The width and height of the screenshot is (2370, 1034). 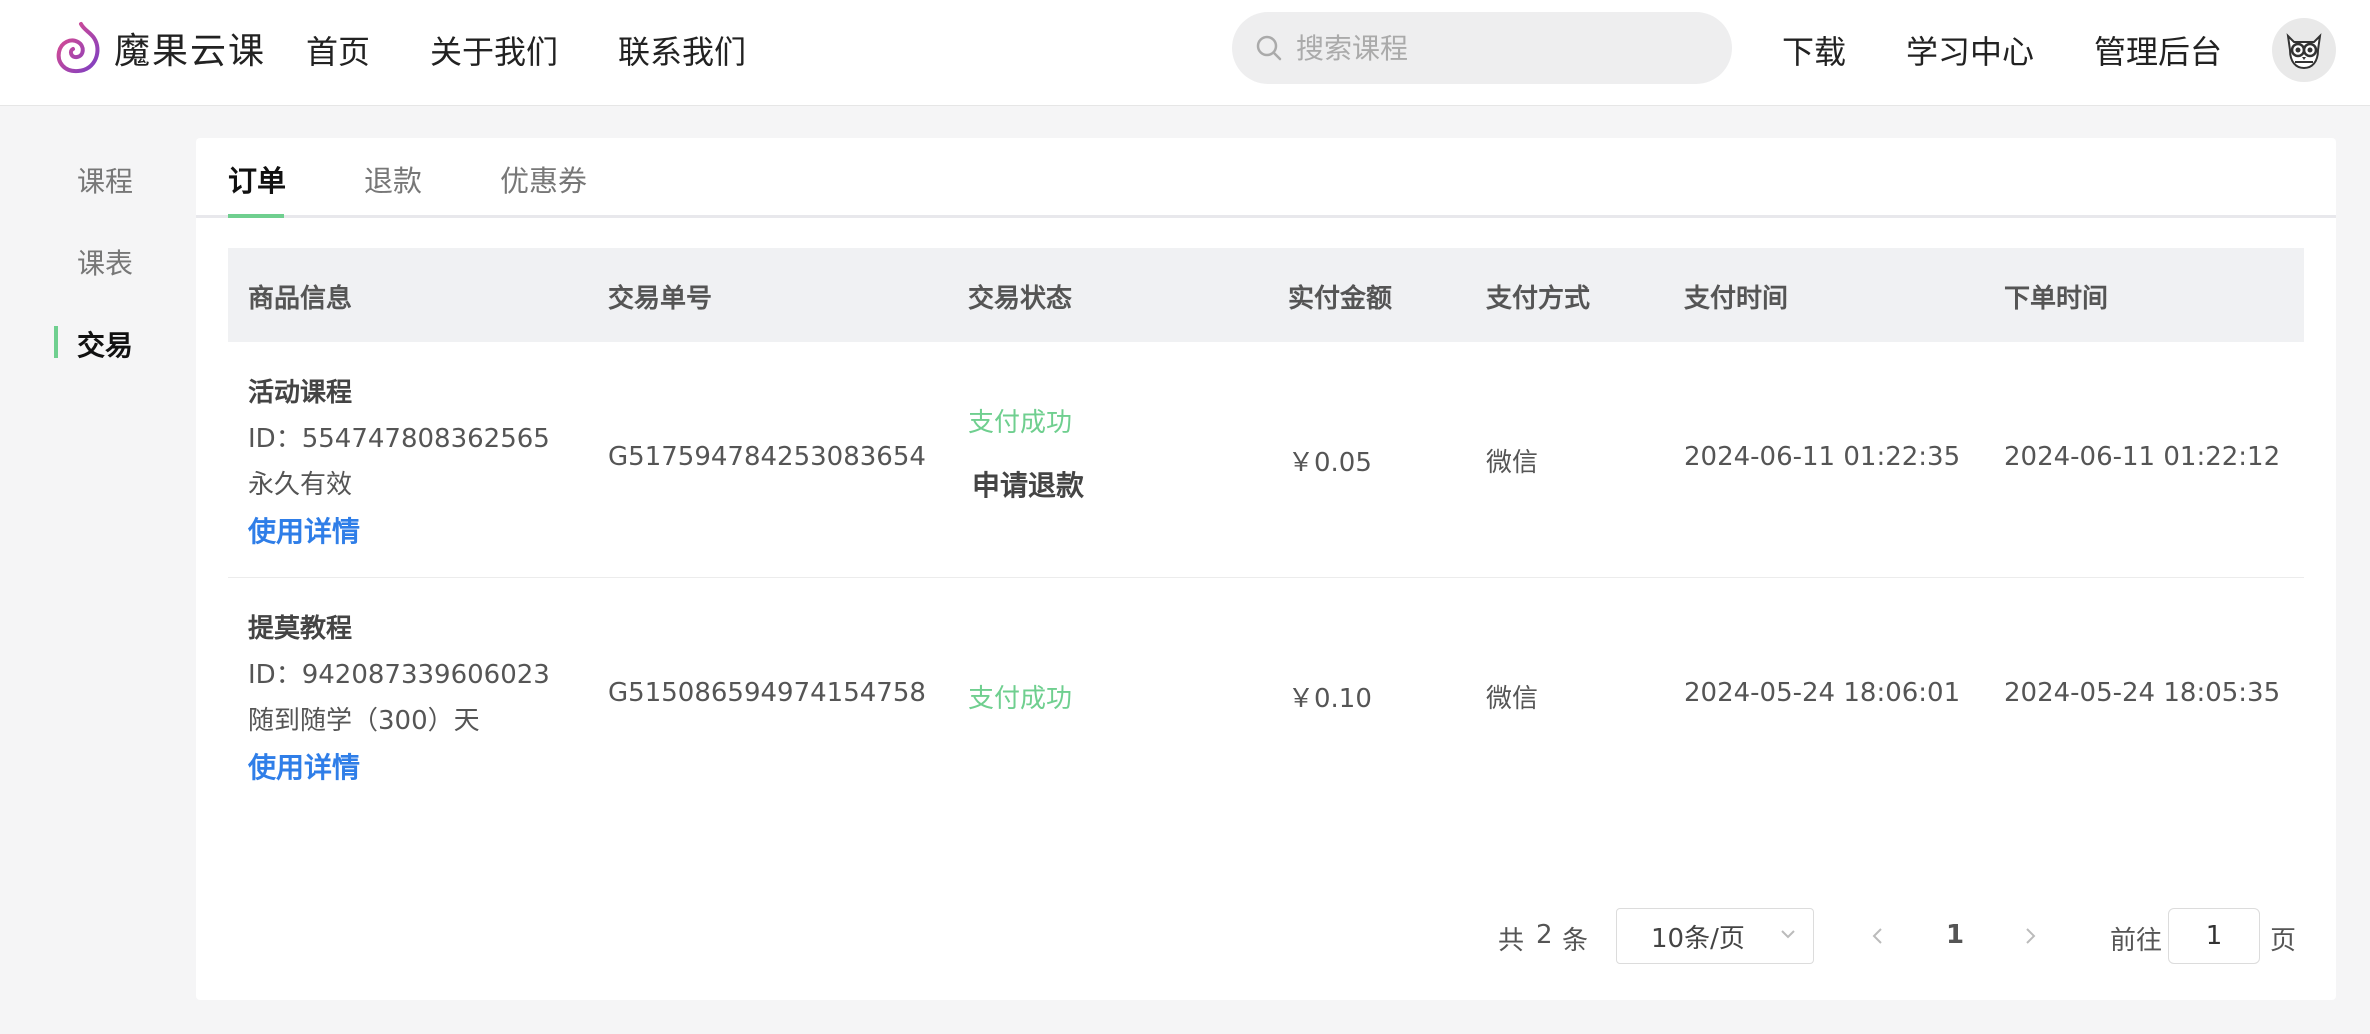 I want to click on current-page-number: 1, so click(x=1955, y=935).